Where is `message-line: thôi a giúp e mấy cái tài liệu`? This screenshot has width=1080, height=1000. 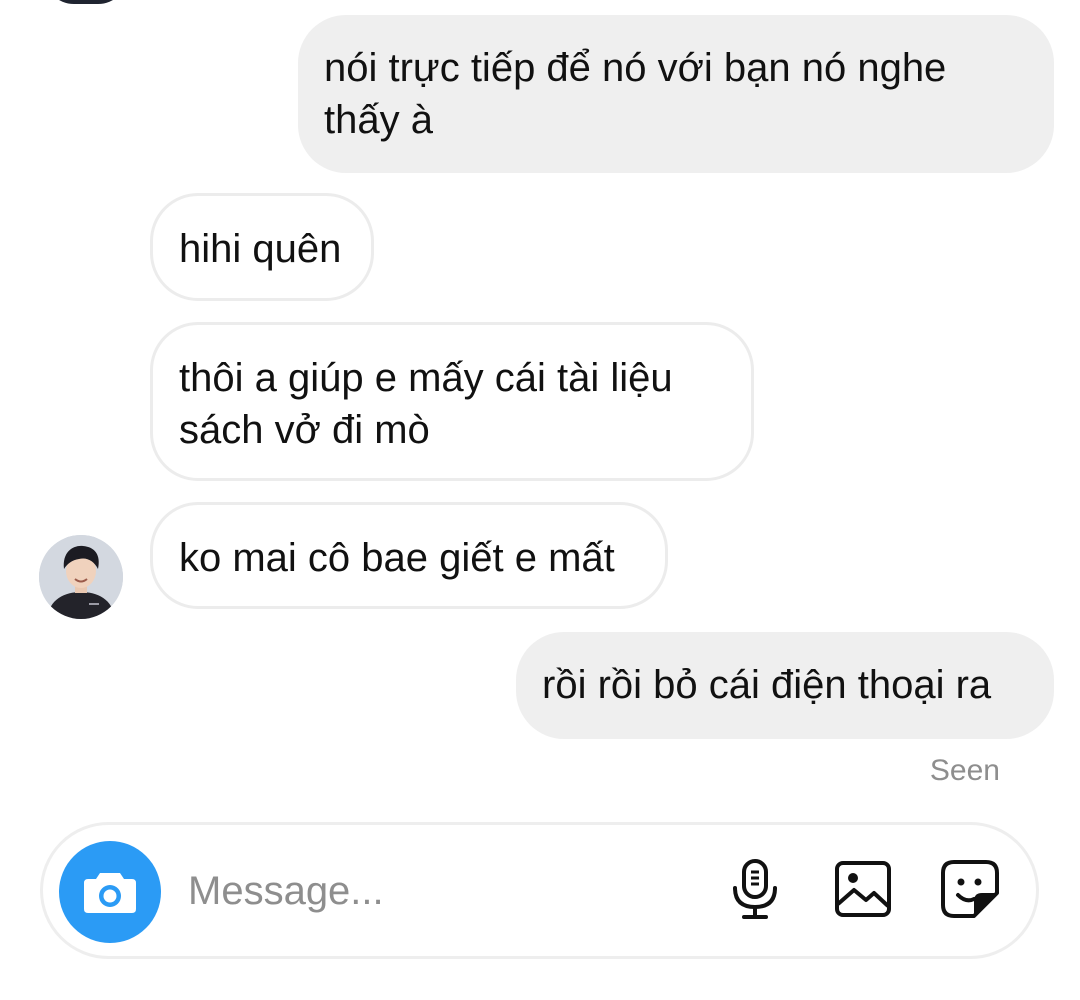 message-line: thôi a giúp e mấy cái tài liệu is located at coordinates (426, 378).